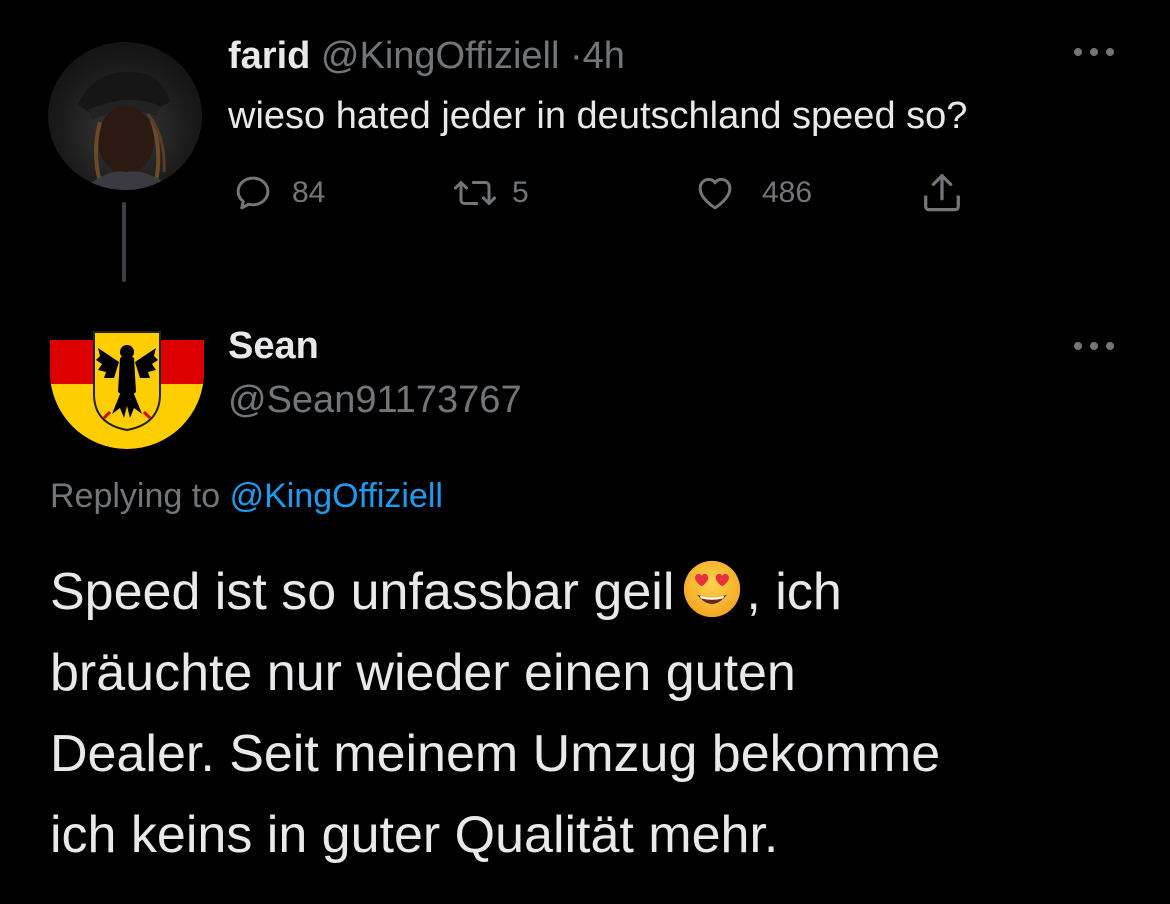 The height and width of the screenshot is (904, 1170). Describe the element at coordinates (273, 346) in the screenshot. I see `author-name: Sean` at that location.